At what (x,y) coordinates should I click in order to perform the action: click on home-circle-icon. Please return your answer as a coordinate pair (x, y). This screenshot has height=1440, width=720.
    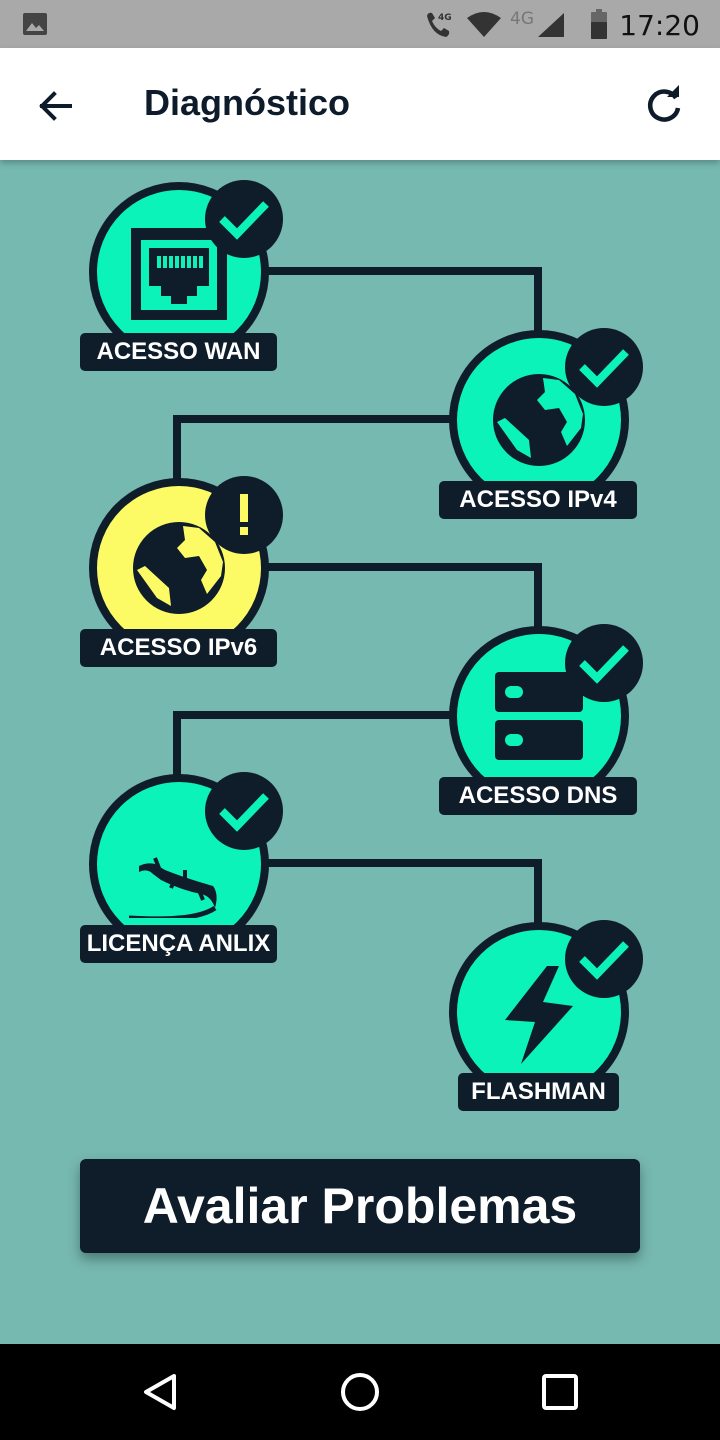
    Looking at the image, I should click on (360, 1392).